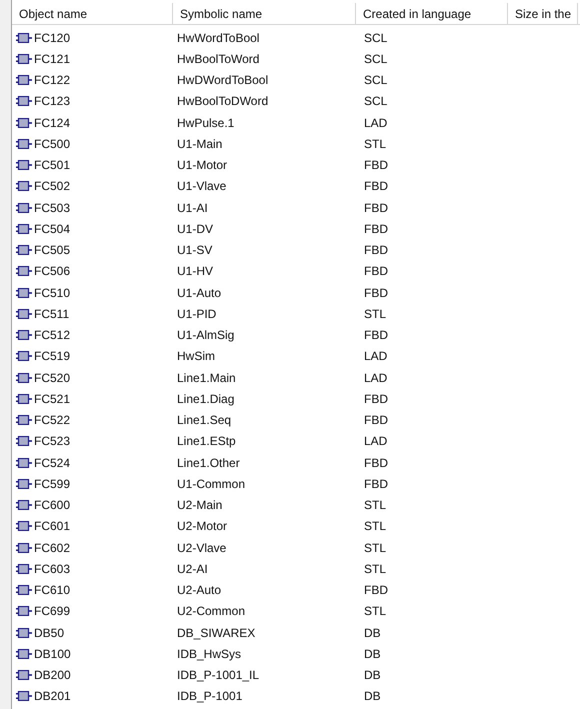  What do you see at coordinates (52, 357) in the screenshot?
I see `table-cell-text: FC519` at bounding box center [52, 357].